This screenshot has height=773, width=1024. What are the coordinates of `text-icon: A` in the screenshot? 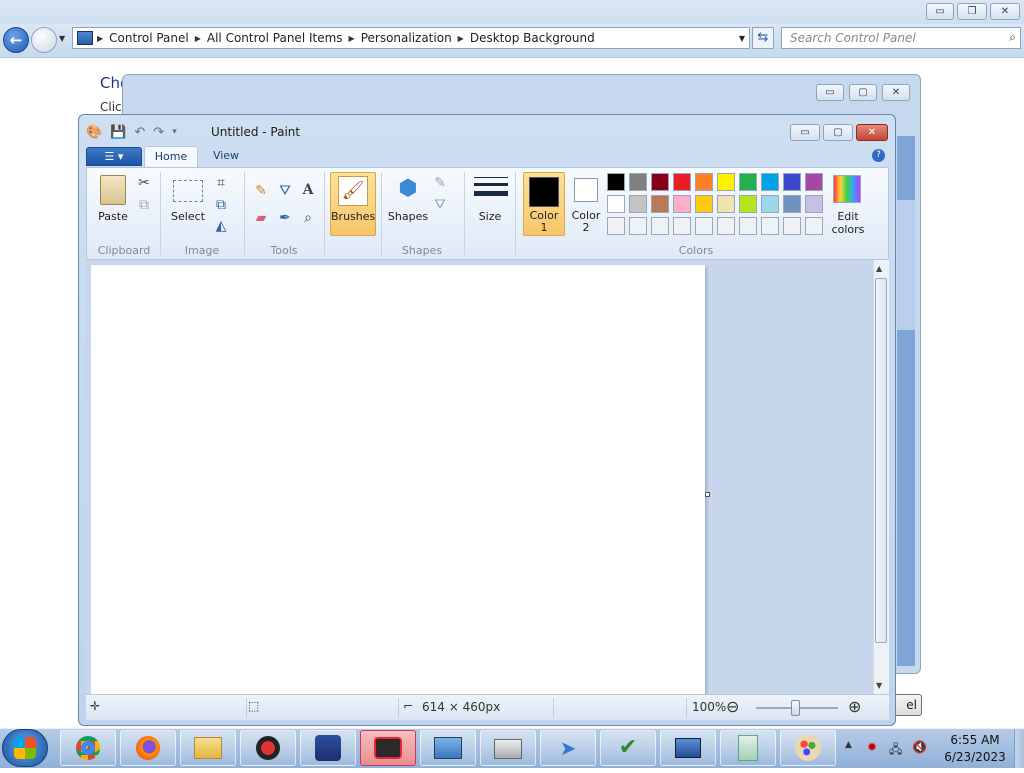 It's located at (308, 190).